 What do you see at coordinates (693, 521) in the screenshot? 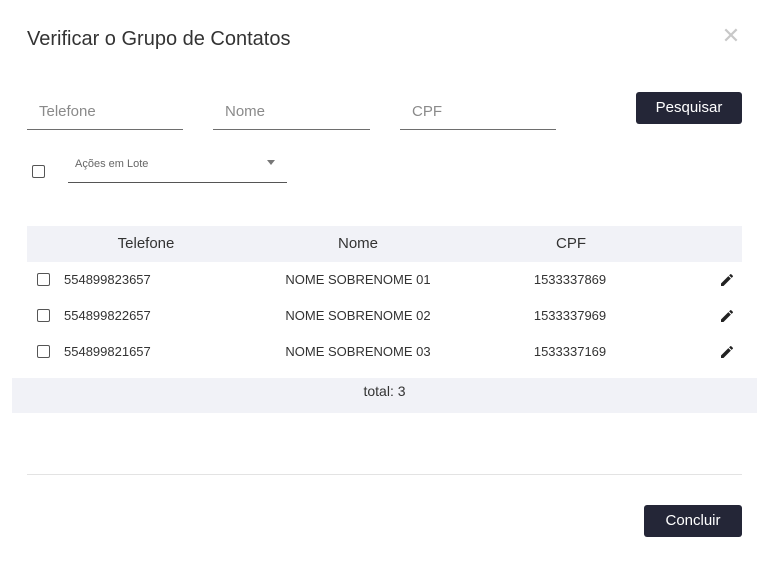
I see `done-button: Concluir` at bounding box center [693, 521].